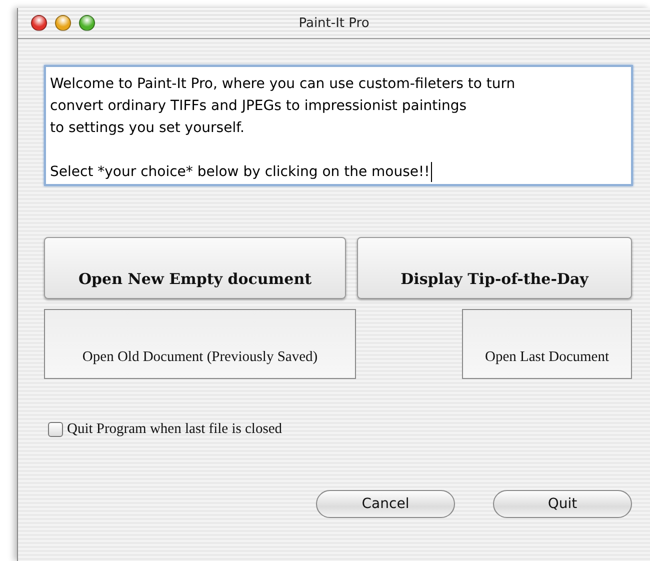 The image size is (650, 561). I want to click on action-button: Open Last Document, so click(547, 344).